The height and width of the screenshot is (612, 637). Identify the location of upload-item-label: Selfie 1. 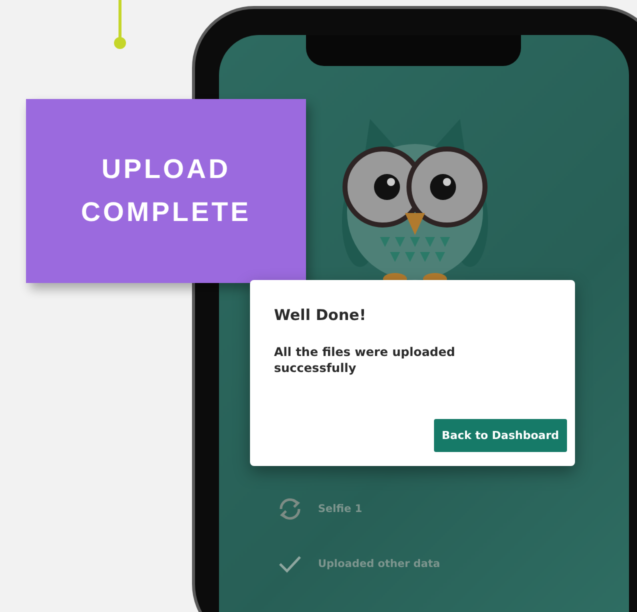
(340, 509).